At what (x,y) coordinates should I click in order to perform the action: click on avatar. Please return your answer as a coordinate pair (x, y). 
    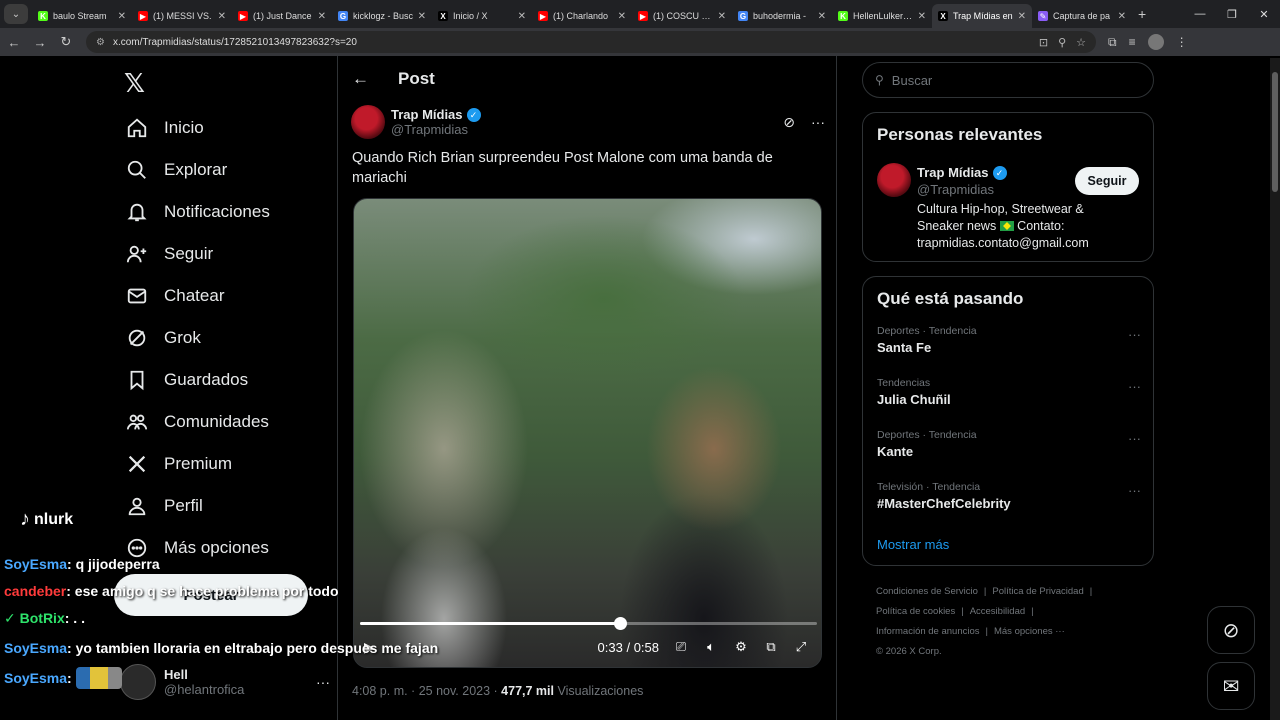
    Looking at the image, I should click on (138, 682).